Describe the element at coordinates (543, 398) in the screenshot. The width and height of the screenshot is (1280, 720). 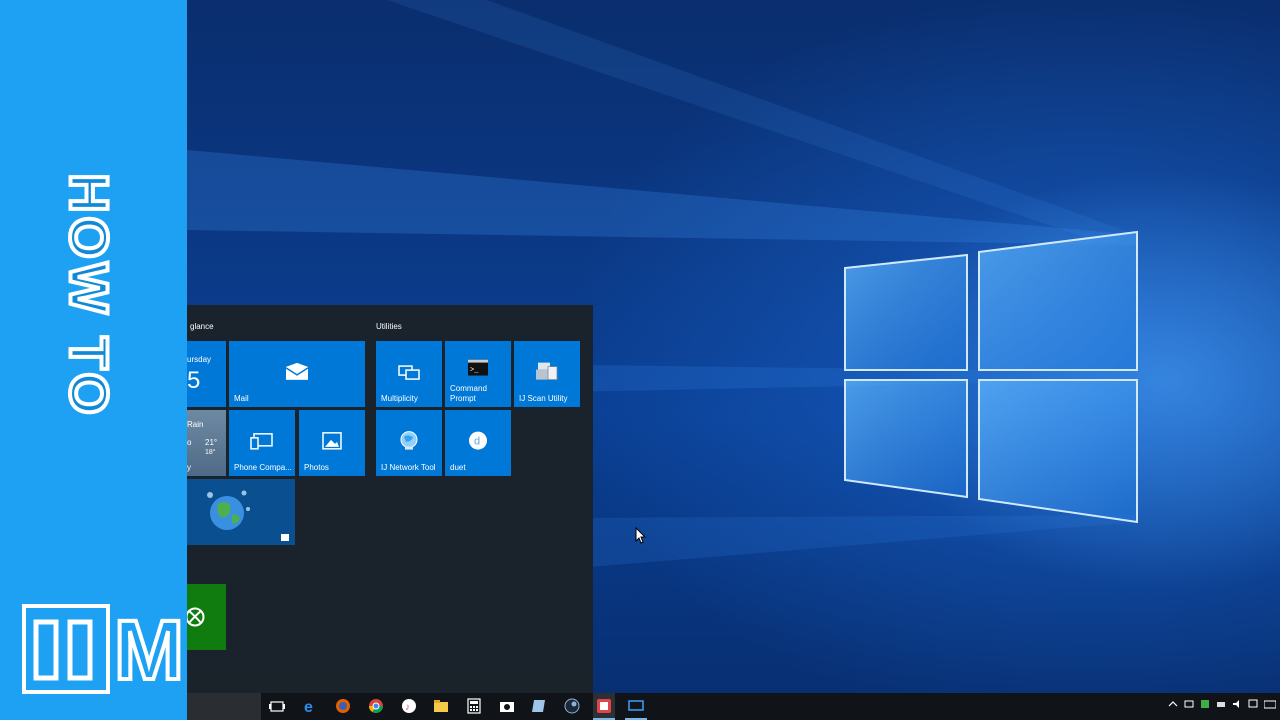
I see `ij-scan-utility-label: IJ Scan Utility` at that location.